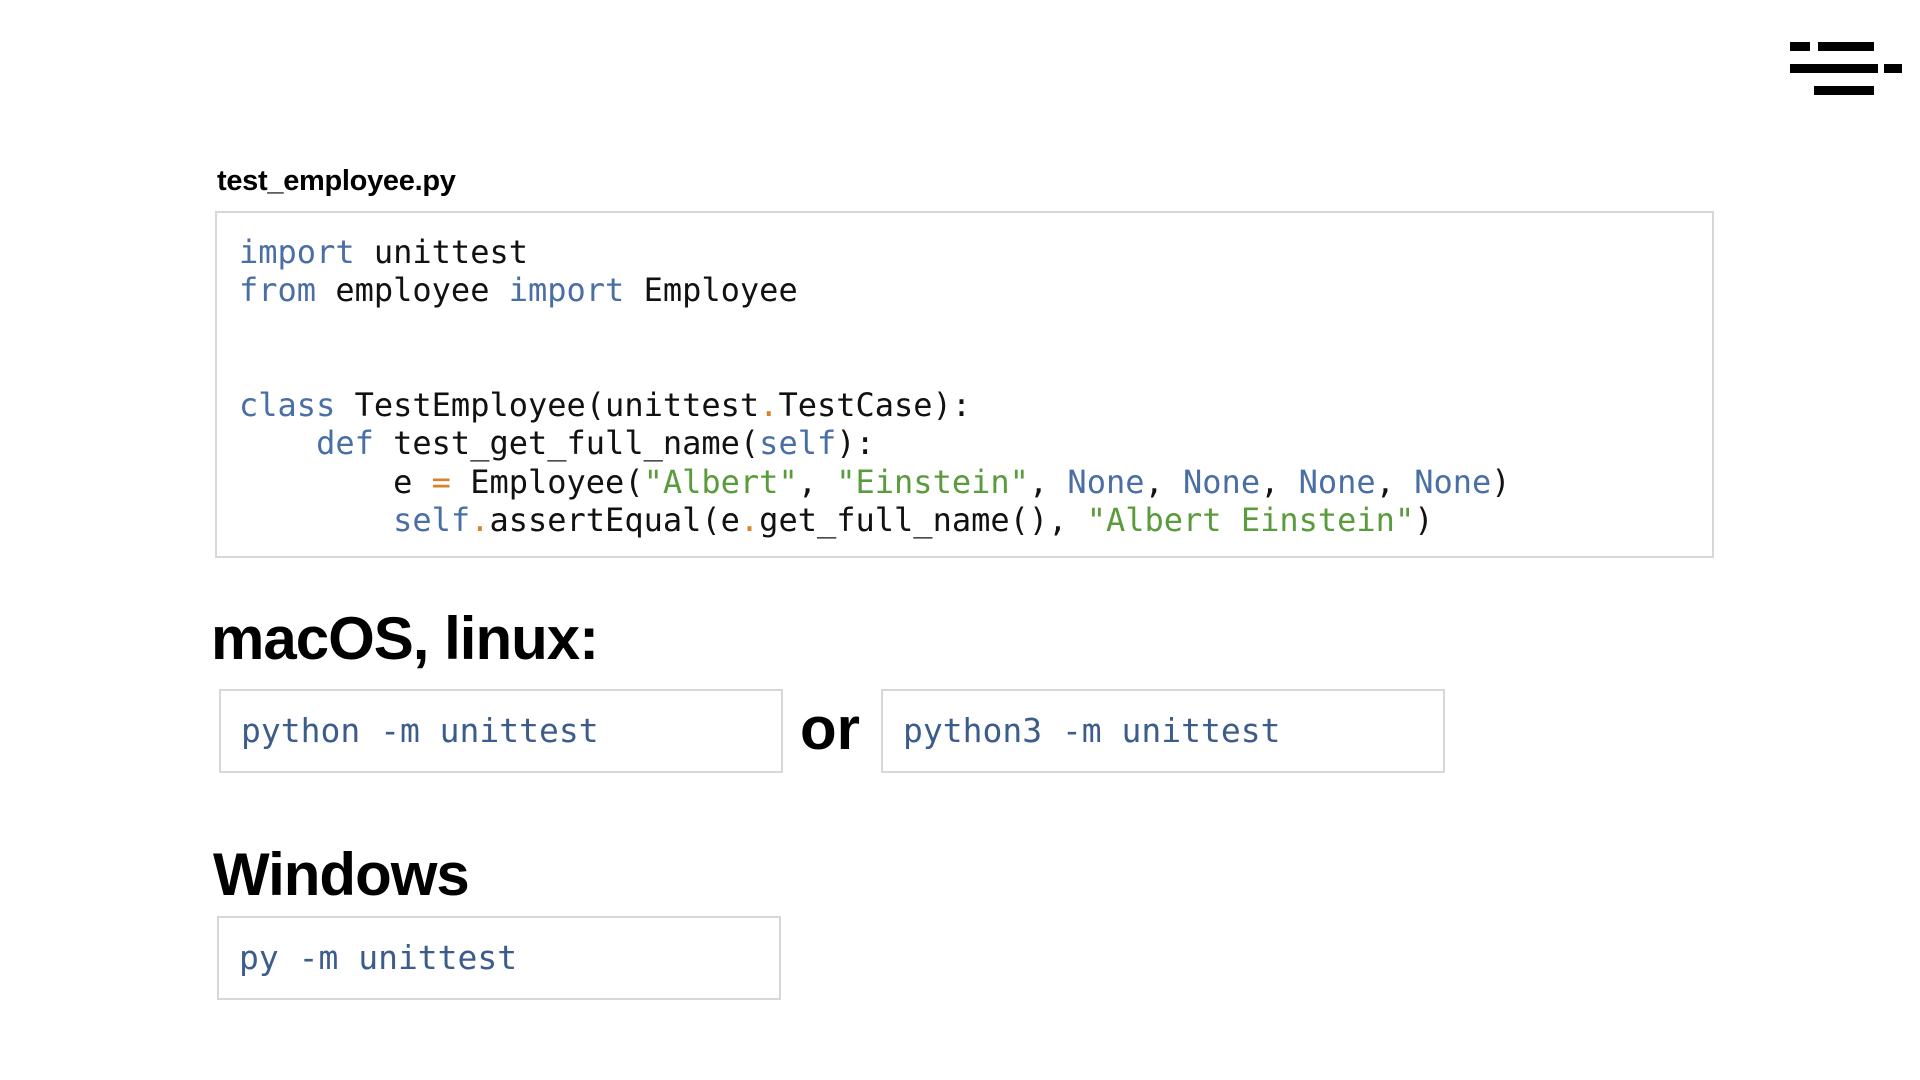 This screenshot has width=1920, height=1080. Describe the element at coordinates (378, 957) in the screenshot. I see `py-command-text: py -m unittest` at that location.